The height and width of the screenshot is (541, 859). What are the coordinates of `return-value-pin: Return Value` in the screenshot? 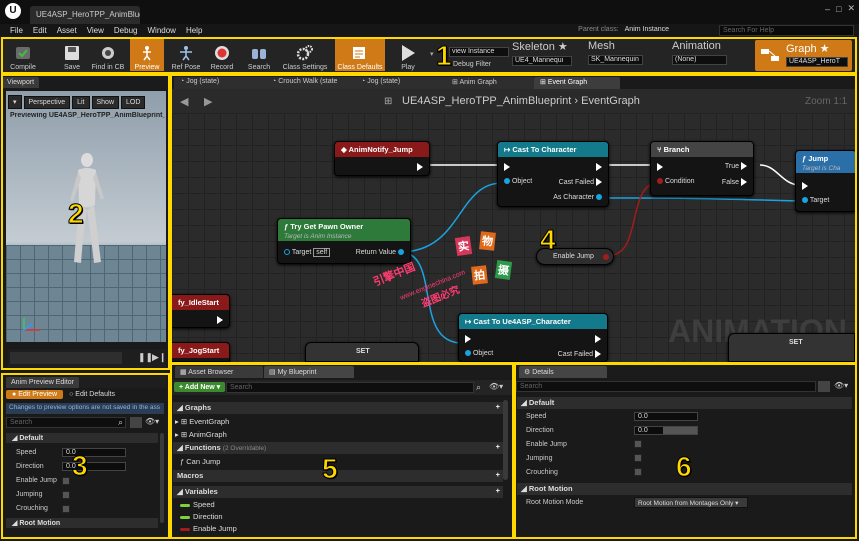 It's located at (380, 252).